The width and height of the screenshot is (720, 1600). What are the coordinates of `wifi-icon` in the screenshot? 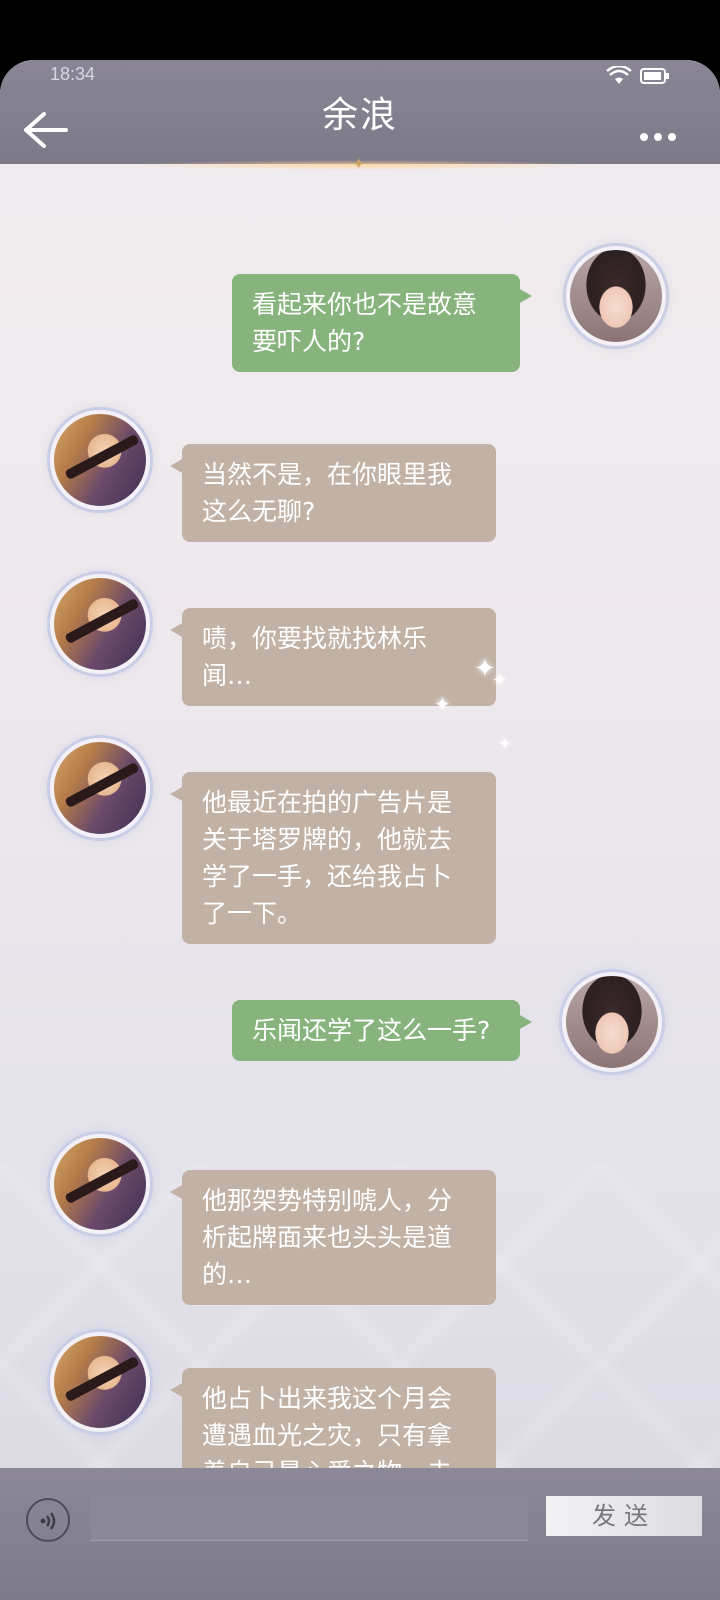 It's located at (619, 75).